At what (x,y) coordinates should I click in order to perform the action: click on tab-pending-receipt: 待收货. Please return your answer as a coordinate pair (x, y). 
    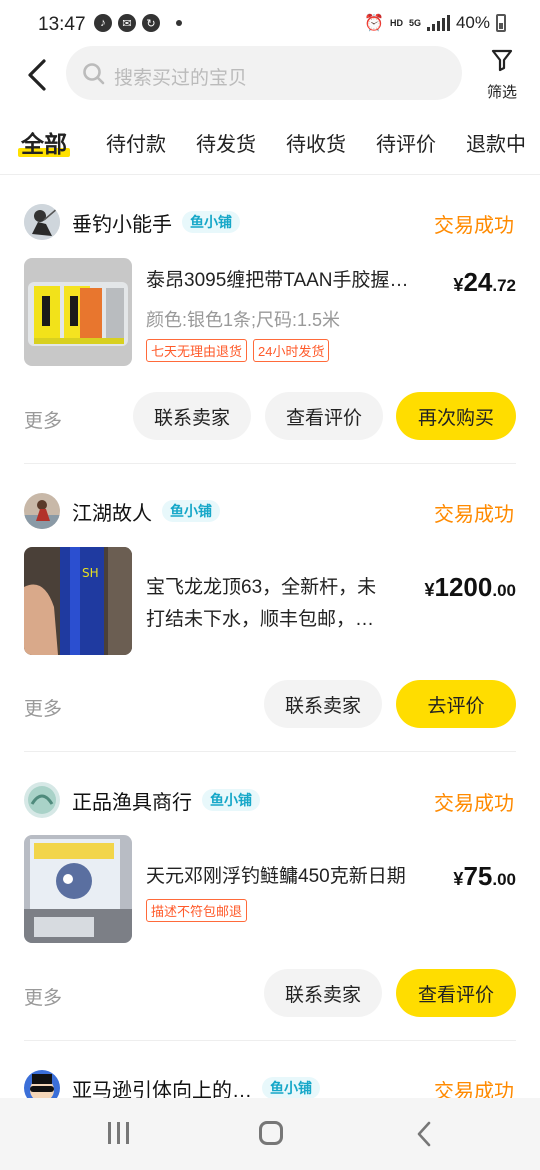
    Looking at the image, I should click on (316, 142).